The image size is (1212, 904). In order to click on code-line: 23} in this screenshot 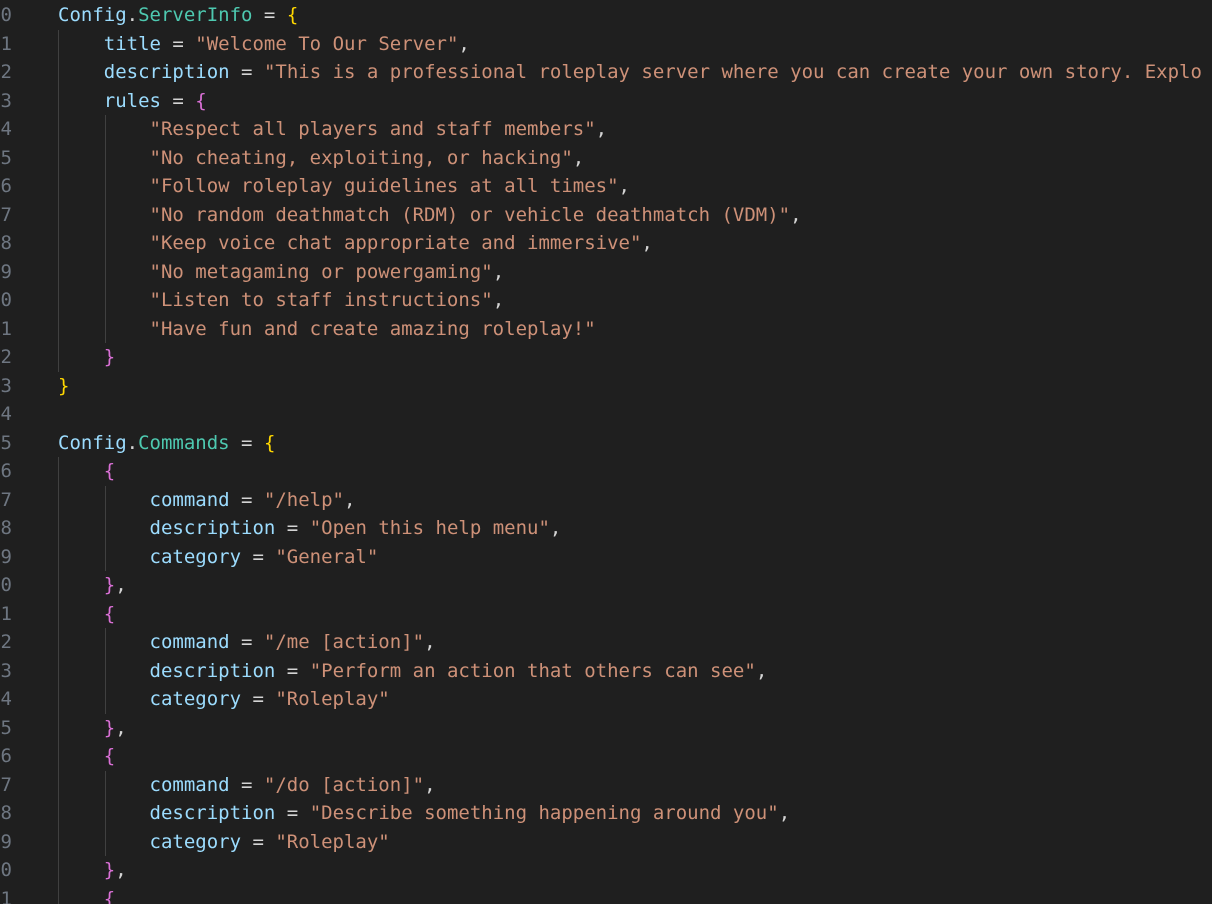, I will do `click(606, 386)`.